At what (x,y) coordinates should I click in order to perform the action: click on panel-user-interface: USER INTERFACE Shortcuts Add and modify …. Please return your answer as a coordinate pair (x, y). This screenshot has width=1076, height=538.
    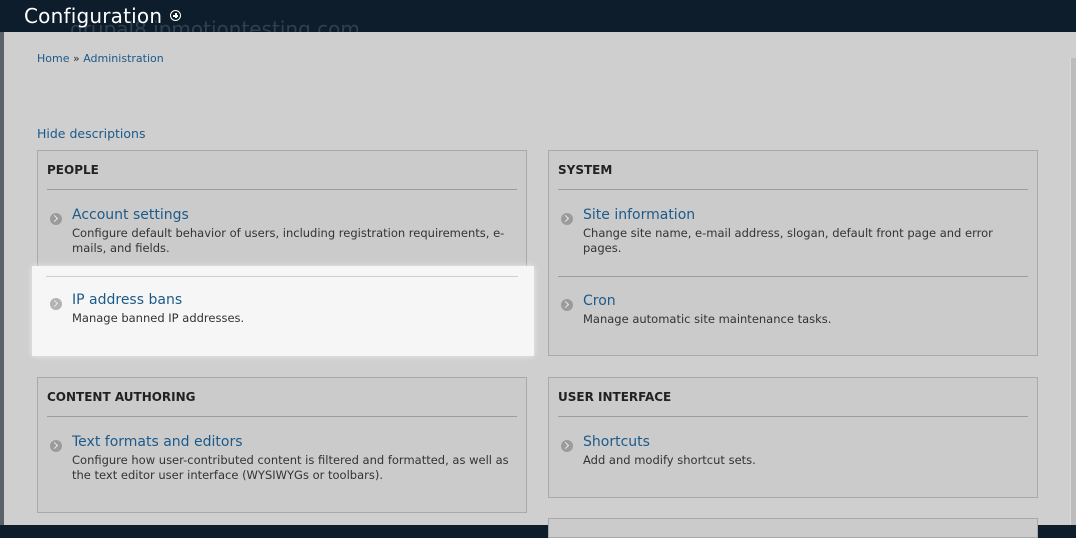
    Looking at the image, I should click on (793, 437).